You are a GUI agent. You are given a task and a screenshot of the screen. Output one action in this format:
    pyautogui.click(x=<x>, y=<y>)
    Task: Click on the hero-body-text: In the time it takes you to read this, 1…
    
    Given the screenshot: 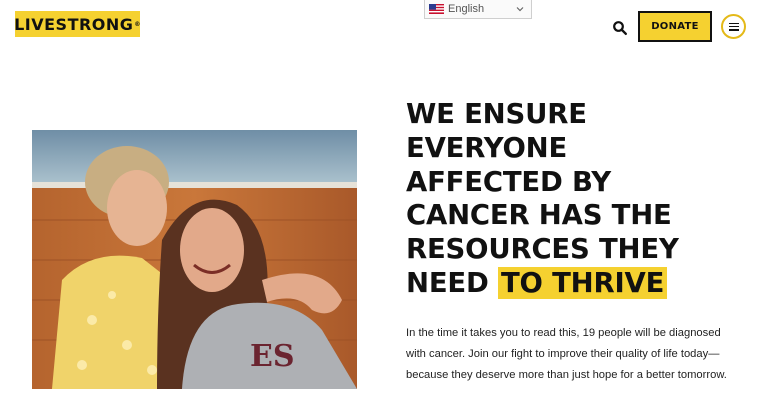 What is the action you would take?
    pyautogui.click(x=566, y=354)
    